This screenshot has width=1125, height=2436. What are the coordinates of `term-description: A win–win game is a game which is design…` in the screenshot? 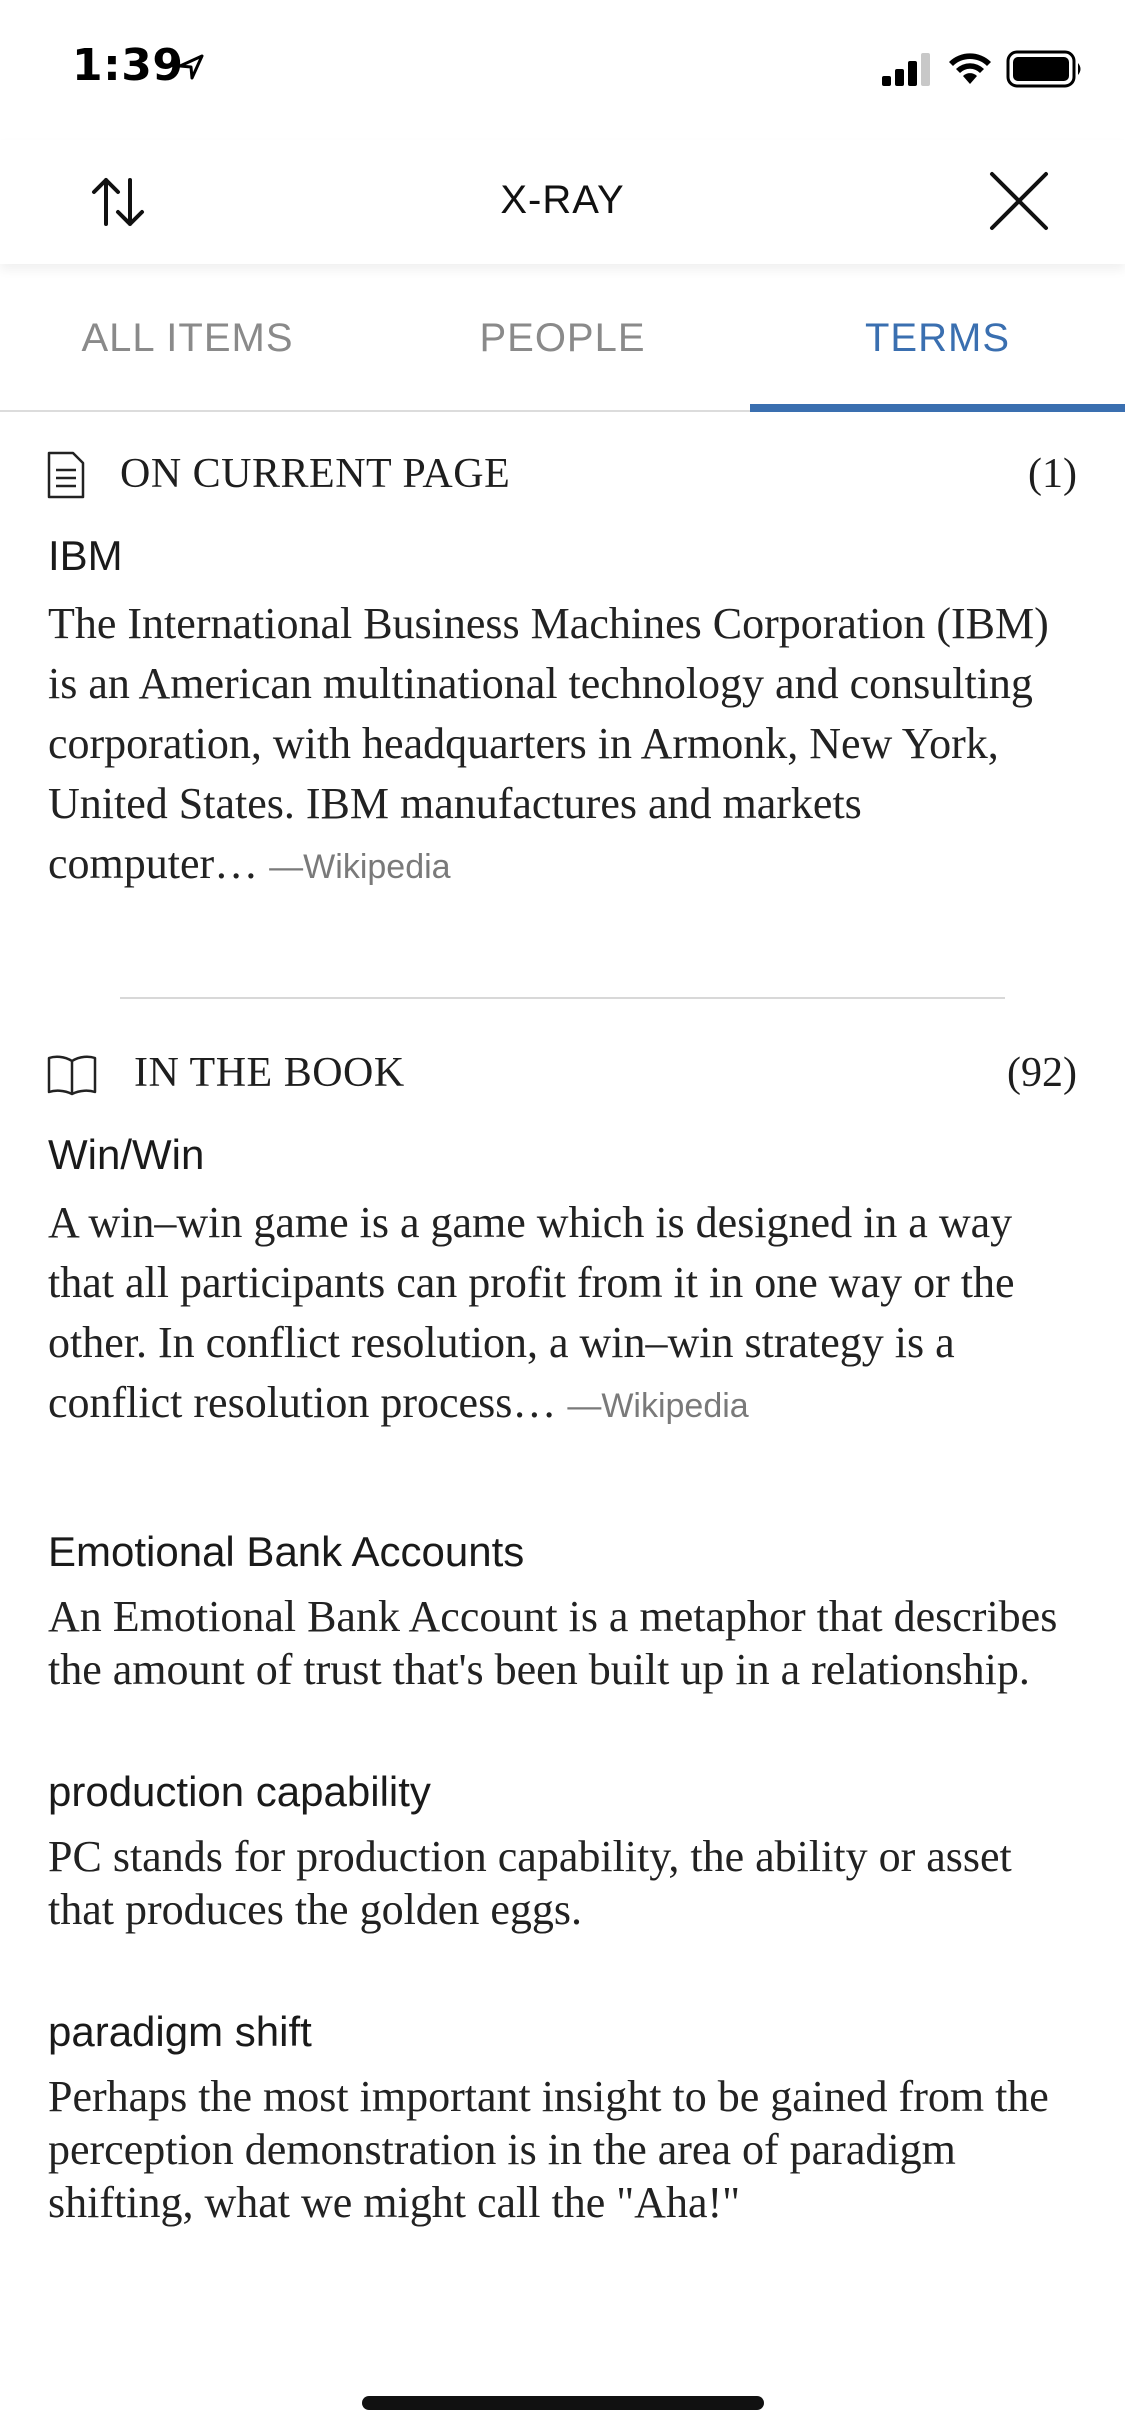 It's located at (562, 1314).